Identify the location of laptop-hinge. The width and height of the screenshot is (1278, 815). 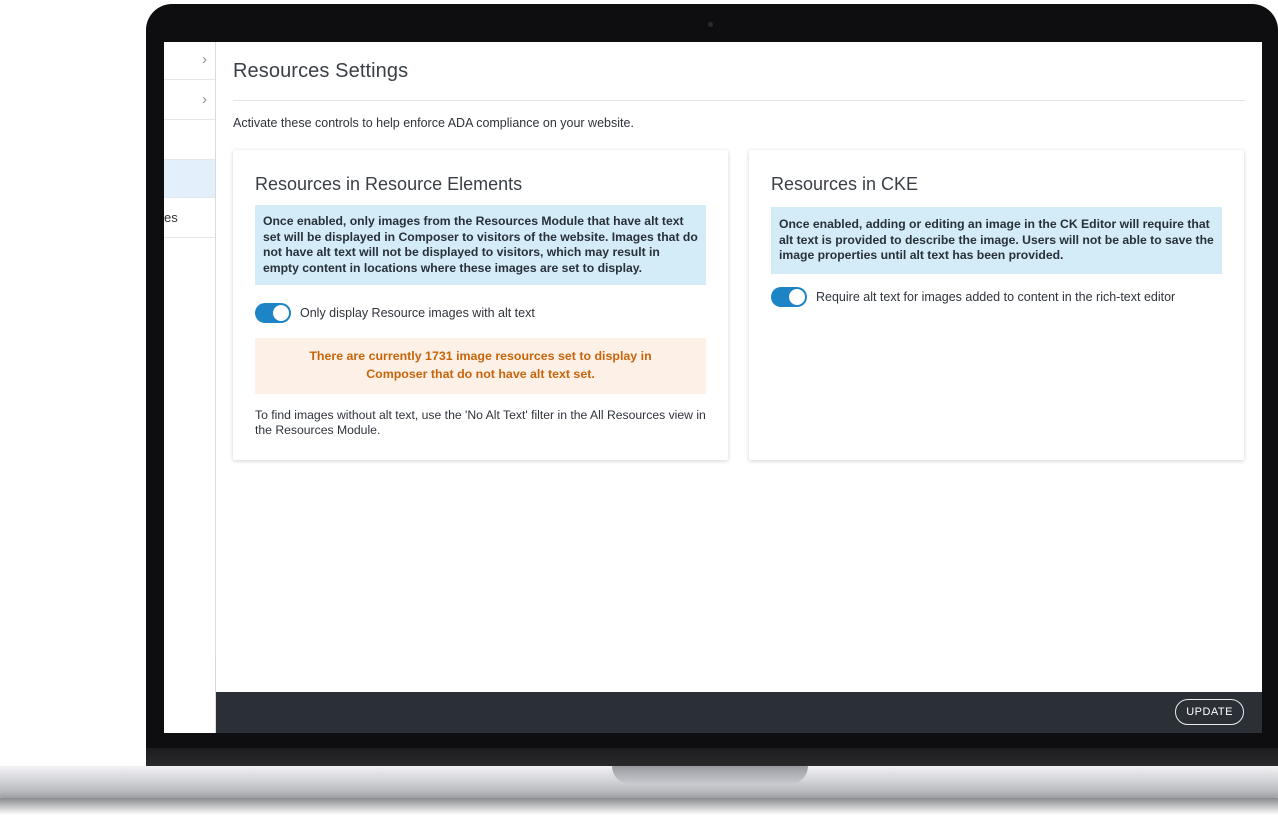
(712, 758).